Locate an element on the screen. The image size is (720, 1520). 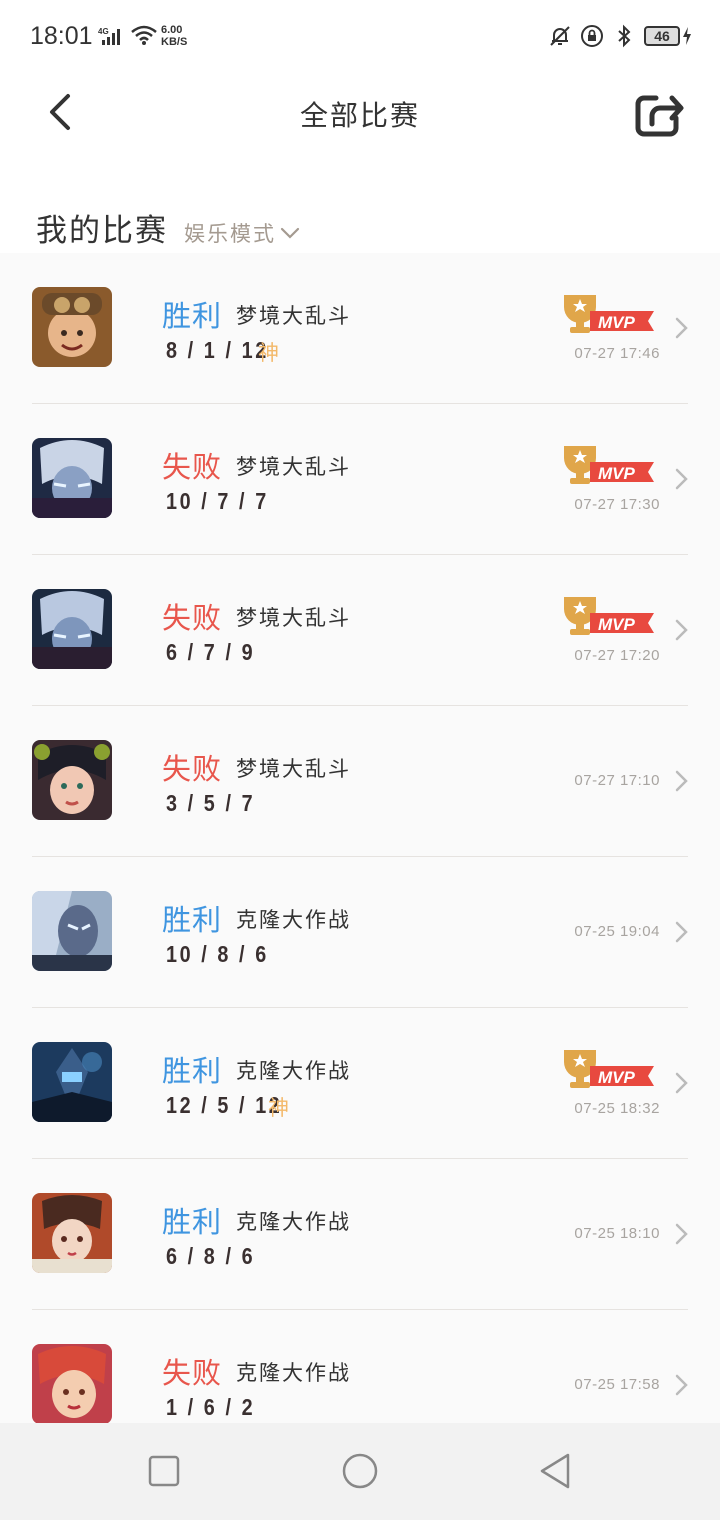
match-kda: 10 / 7 / 7 is located at coordinates (217, 501).